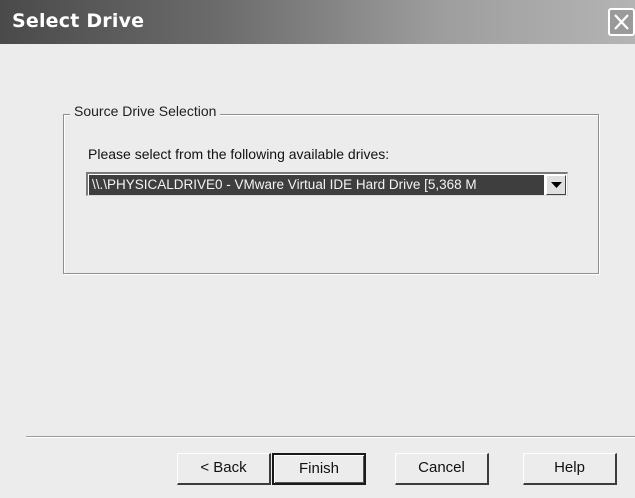  I want to click on cancel-button: Cancel, so click(442, 469).